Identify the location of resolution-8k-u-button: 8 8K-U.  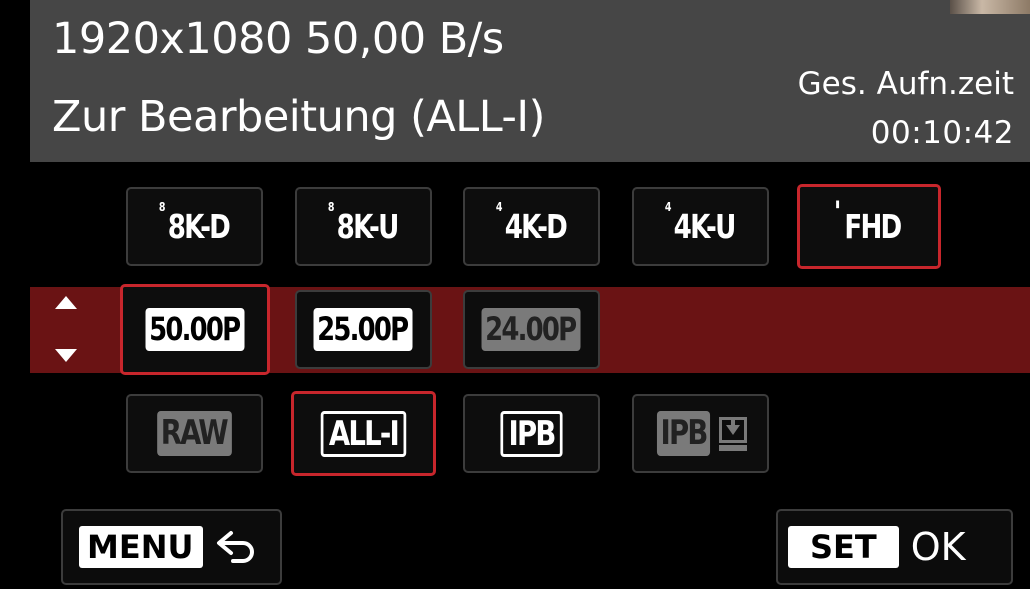
(363, 226).